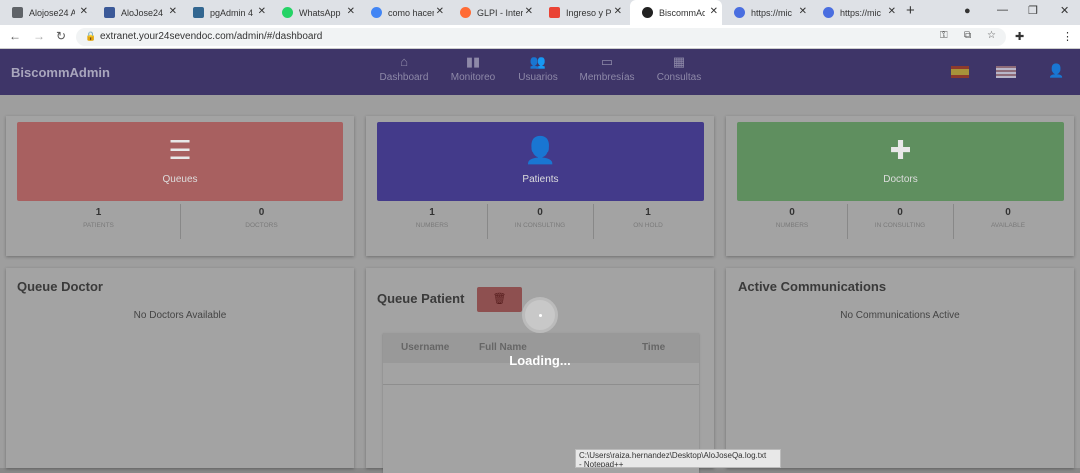 The height and width of the screenshot is (473, 1080). What do you see at coordinates (421, 298) in the screenshot?
I see `queue-patient-title: Queue Patient` at bounding box center [421, 298].